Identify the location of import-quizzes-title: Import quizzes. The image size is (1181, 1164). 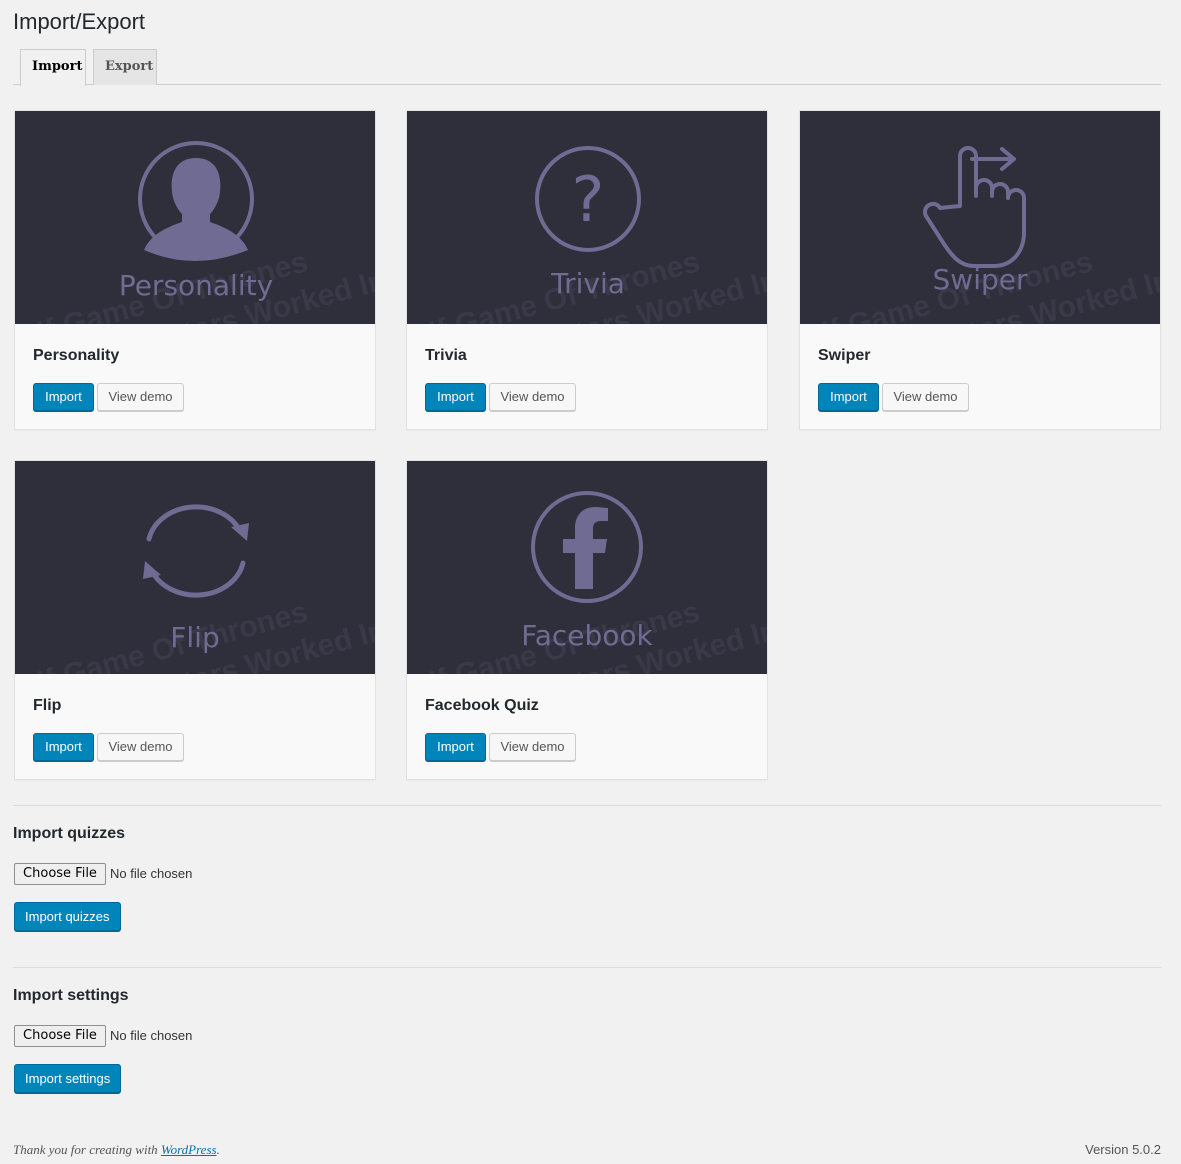
(69, 833).